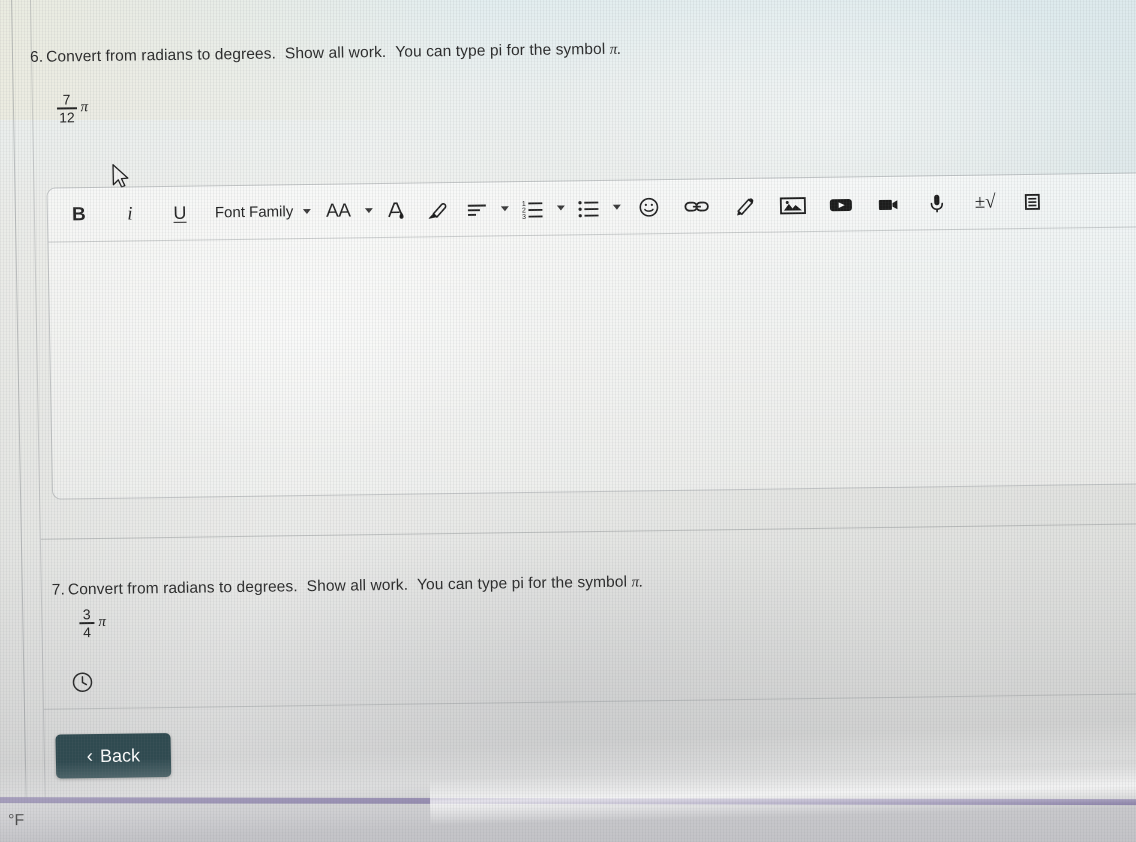 This screenshot has width=1136, height=842. Describe the element at coordinates (561, 208) in the screenshot. I see `numbered-list-chevron-down-icon` at that location.